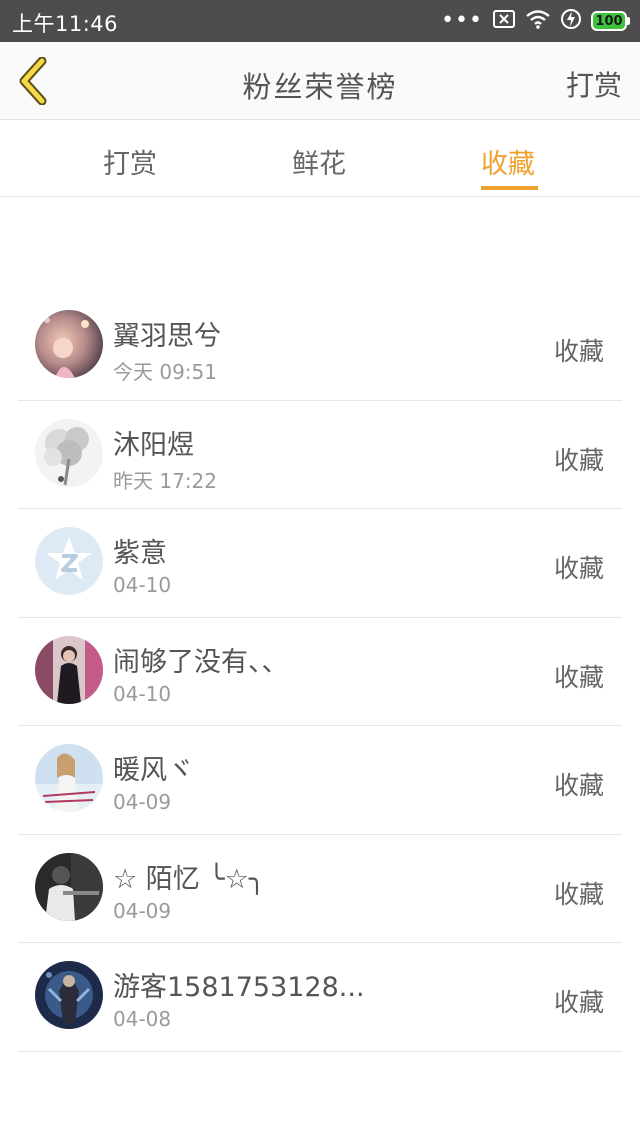 The height and width of the screenshot is (1138, 640). I want to click on list-item: 沐阳煜 昨天 17:22 收藏, so click(320, 455).